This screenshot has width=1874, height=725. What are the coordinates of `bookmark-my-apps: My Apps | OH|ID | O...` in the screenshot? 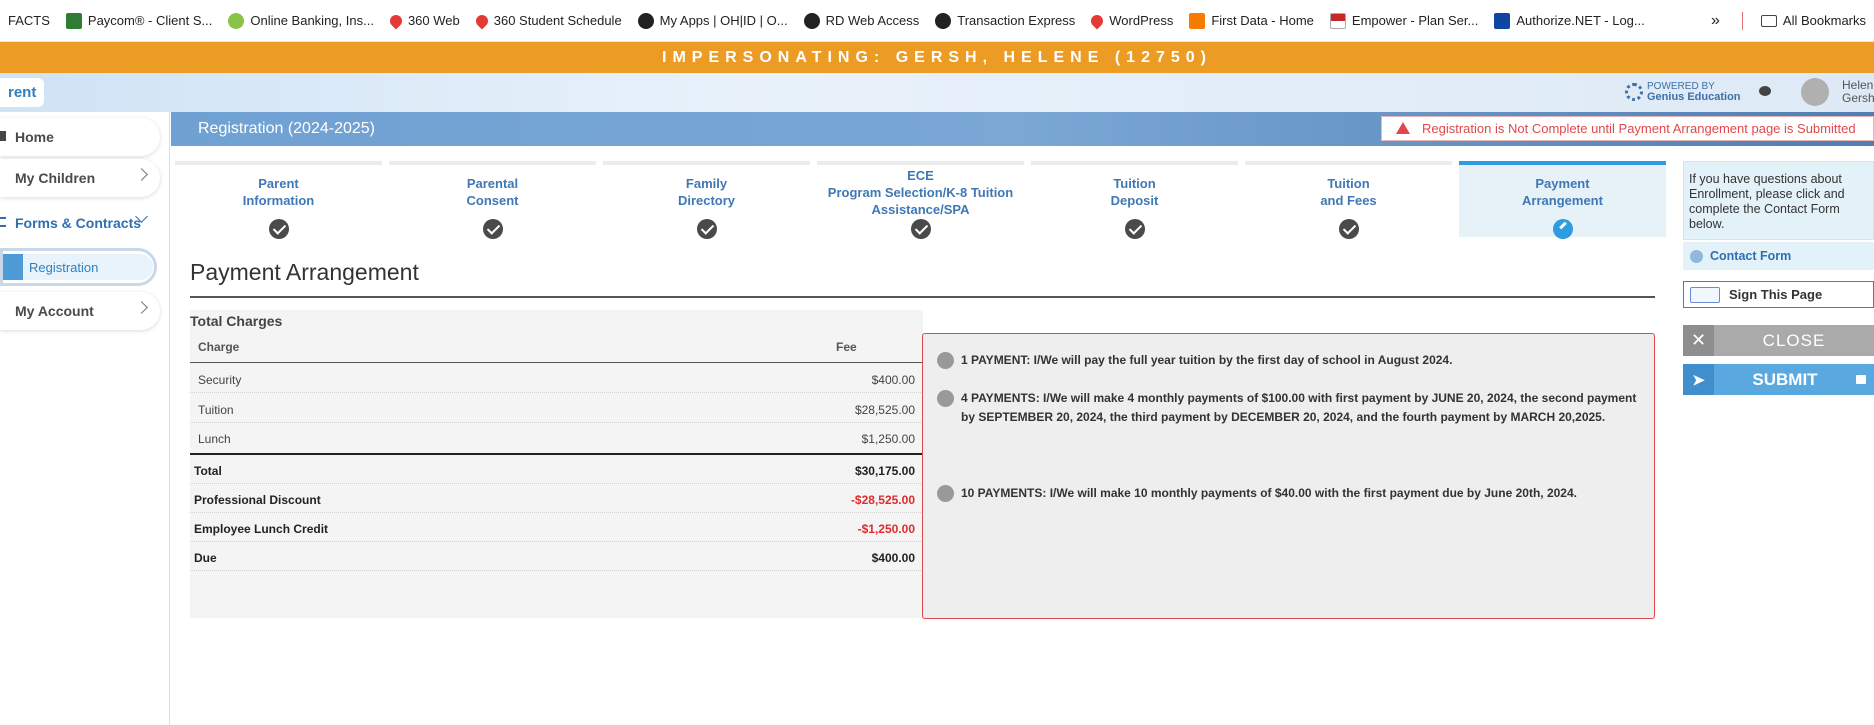 It's located at (713, 21).